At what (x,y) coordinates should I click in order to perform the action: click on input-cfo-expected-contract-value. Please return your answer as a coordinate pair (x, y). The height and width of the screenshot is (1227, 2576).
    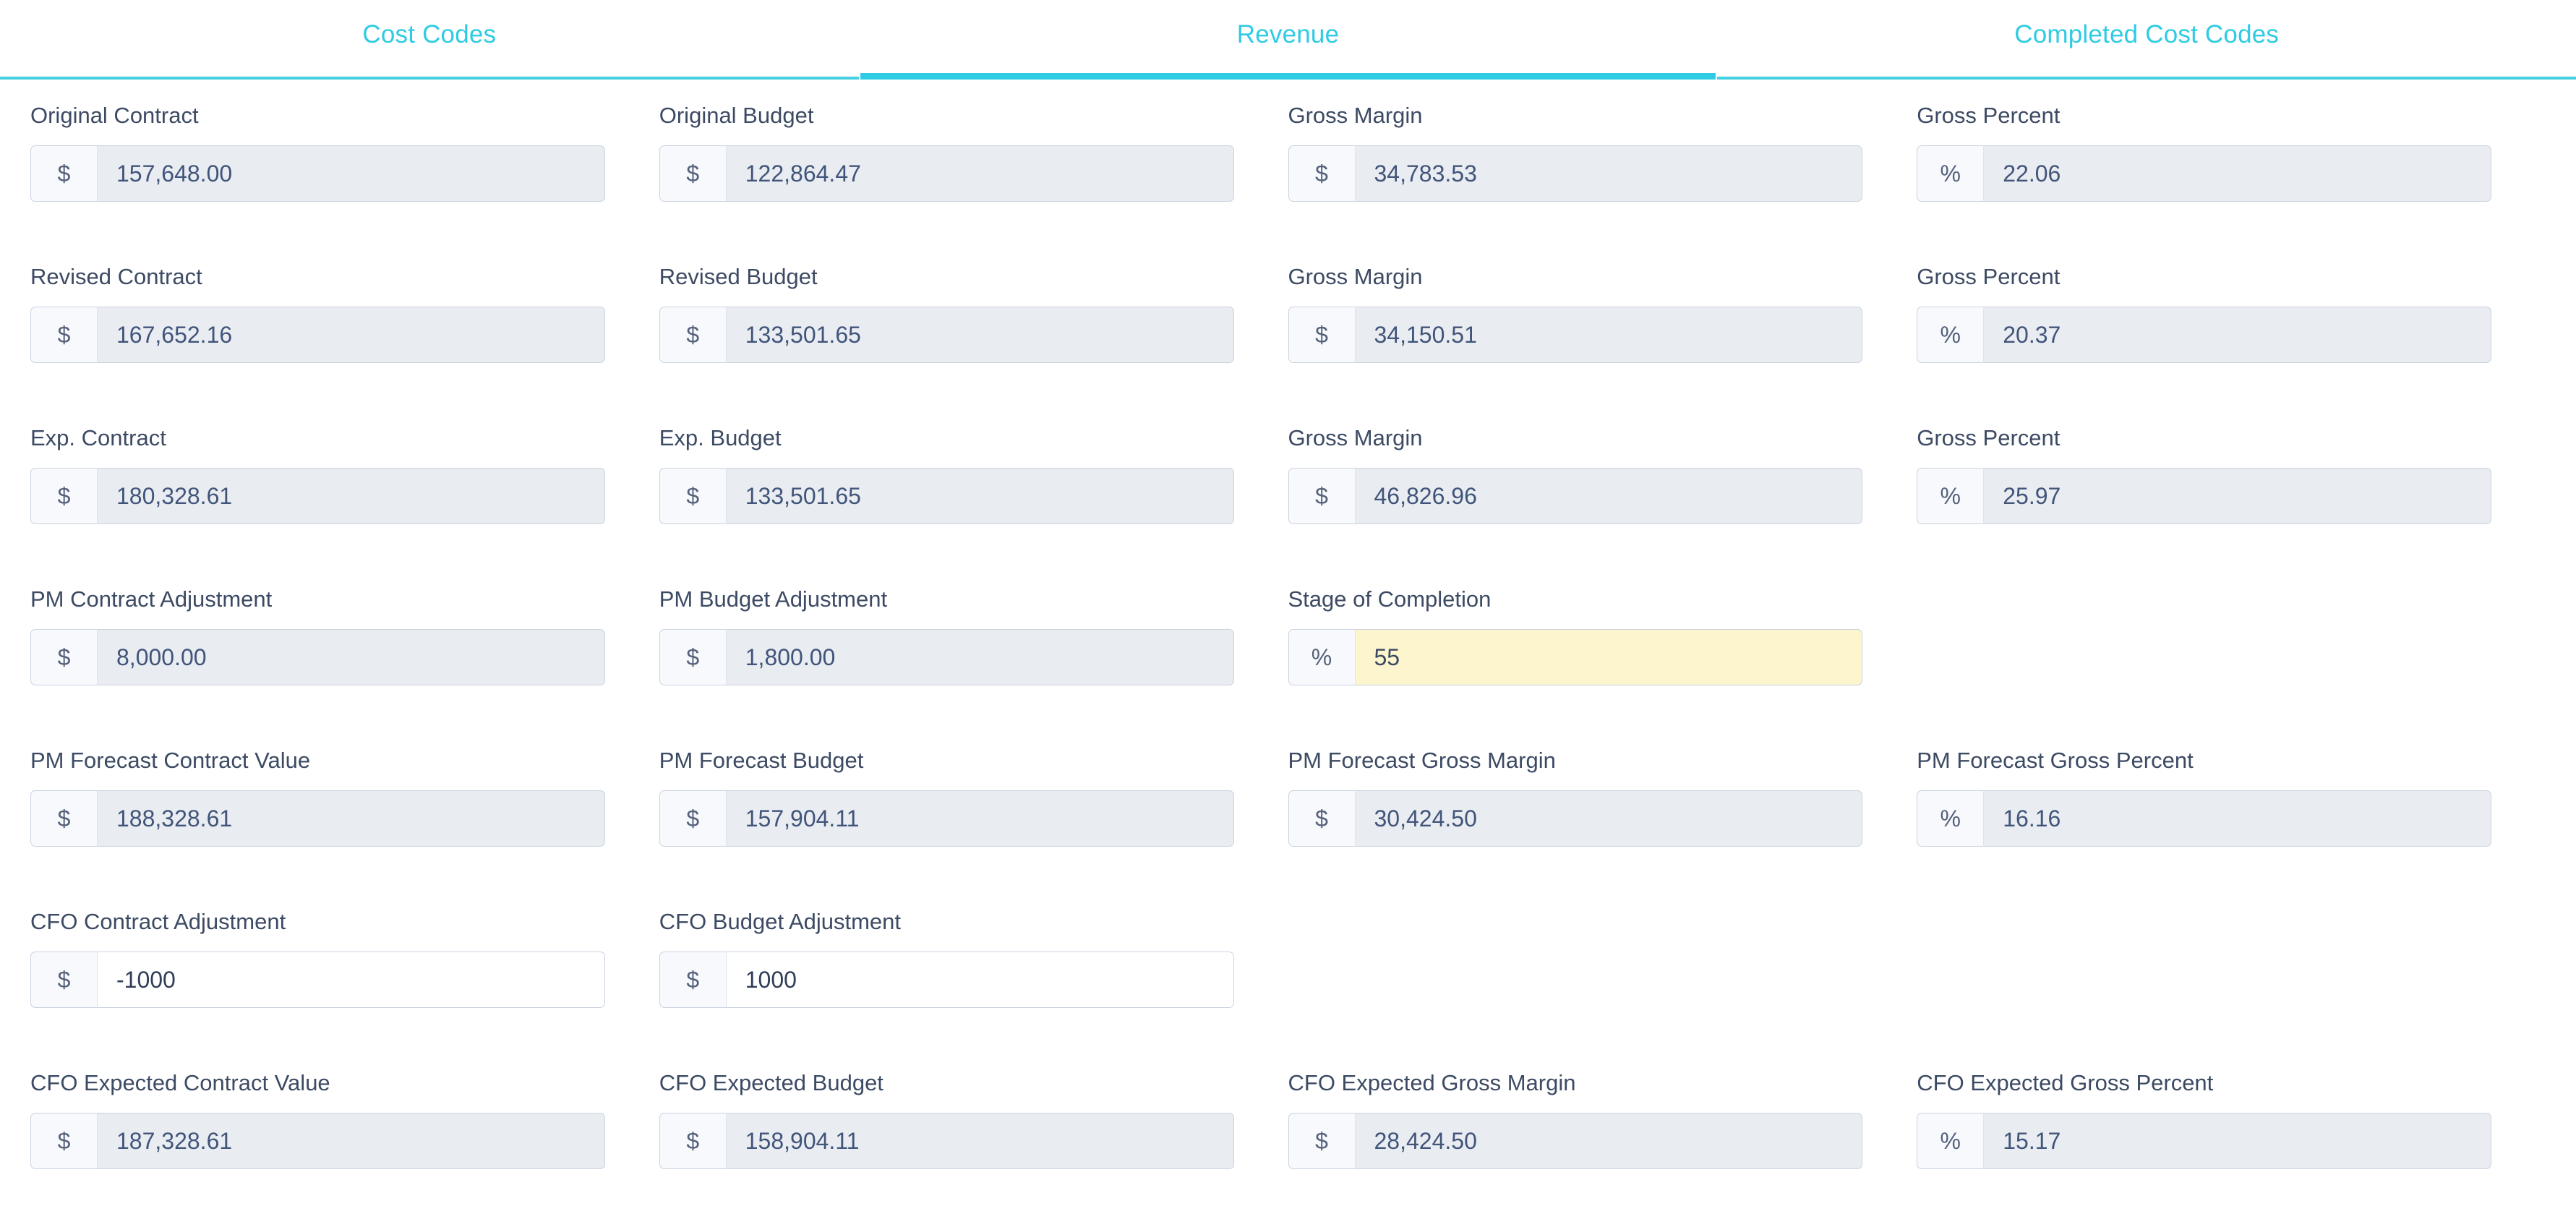
    Looking at the image, I should click on (351, 1141).